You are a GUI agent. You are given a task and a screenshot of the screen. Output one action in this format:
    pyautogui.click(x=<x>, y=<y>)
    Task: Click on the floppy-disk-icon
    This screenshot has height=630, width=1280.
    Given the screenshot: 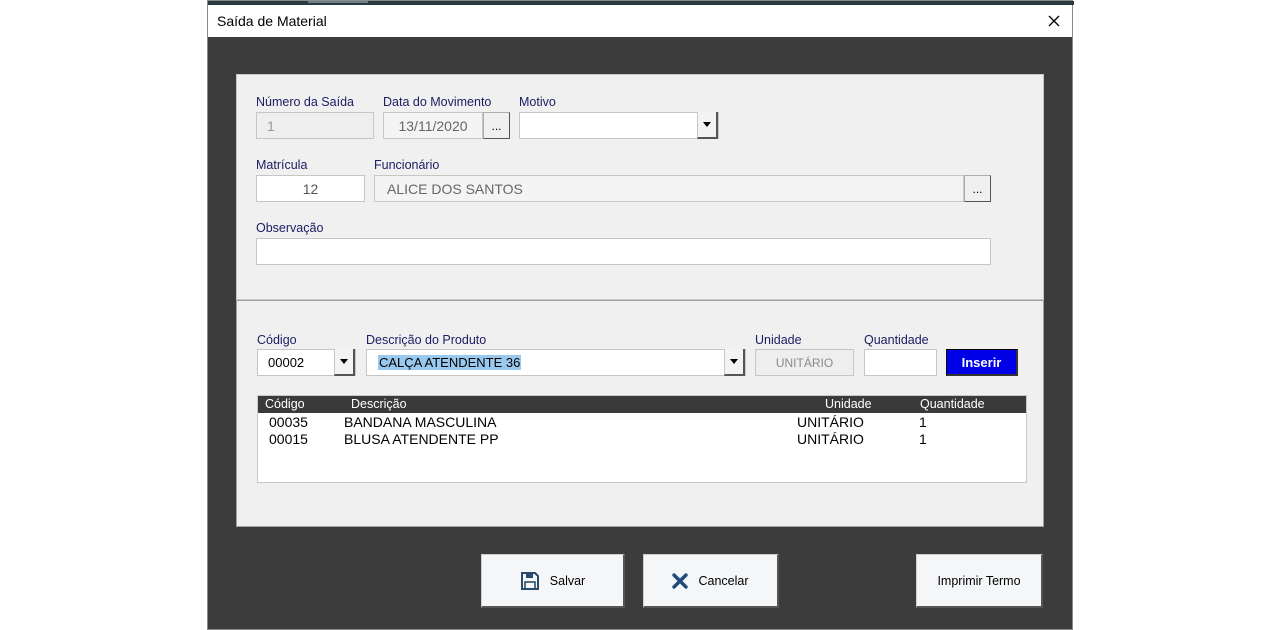 What is the action you would take?
    pyautogui.click(x=530, y=581)
    